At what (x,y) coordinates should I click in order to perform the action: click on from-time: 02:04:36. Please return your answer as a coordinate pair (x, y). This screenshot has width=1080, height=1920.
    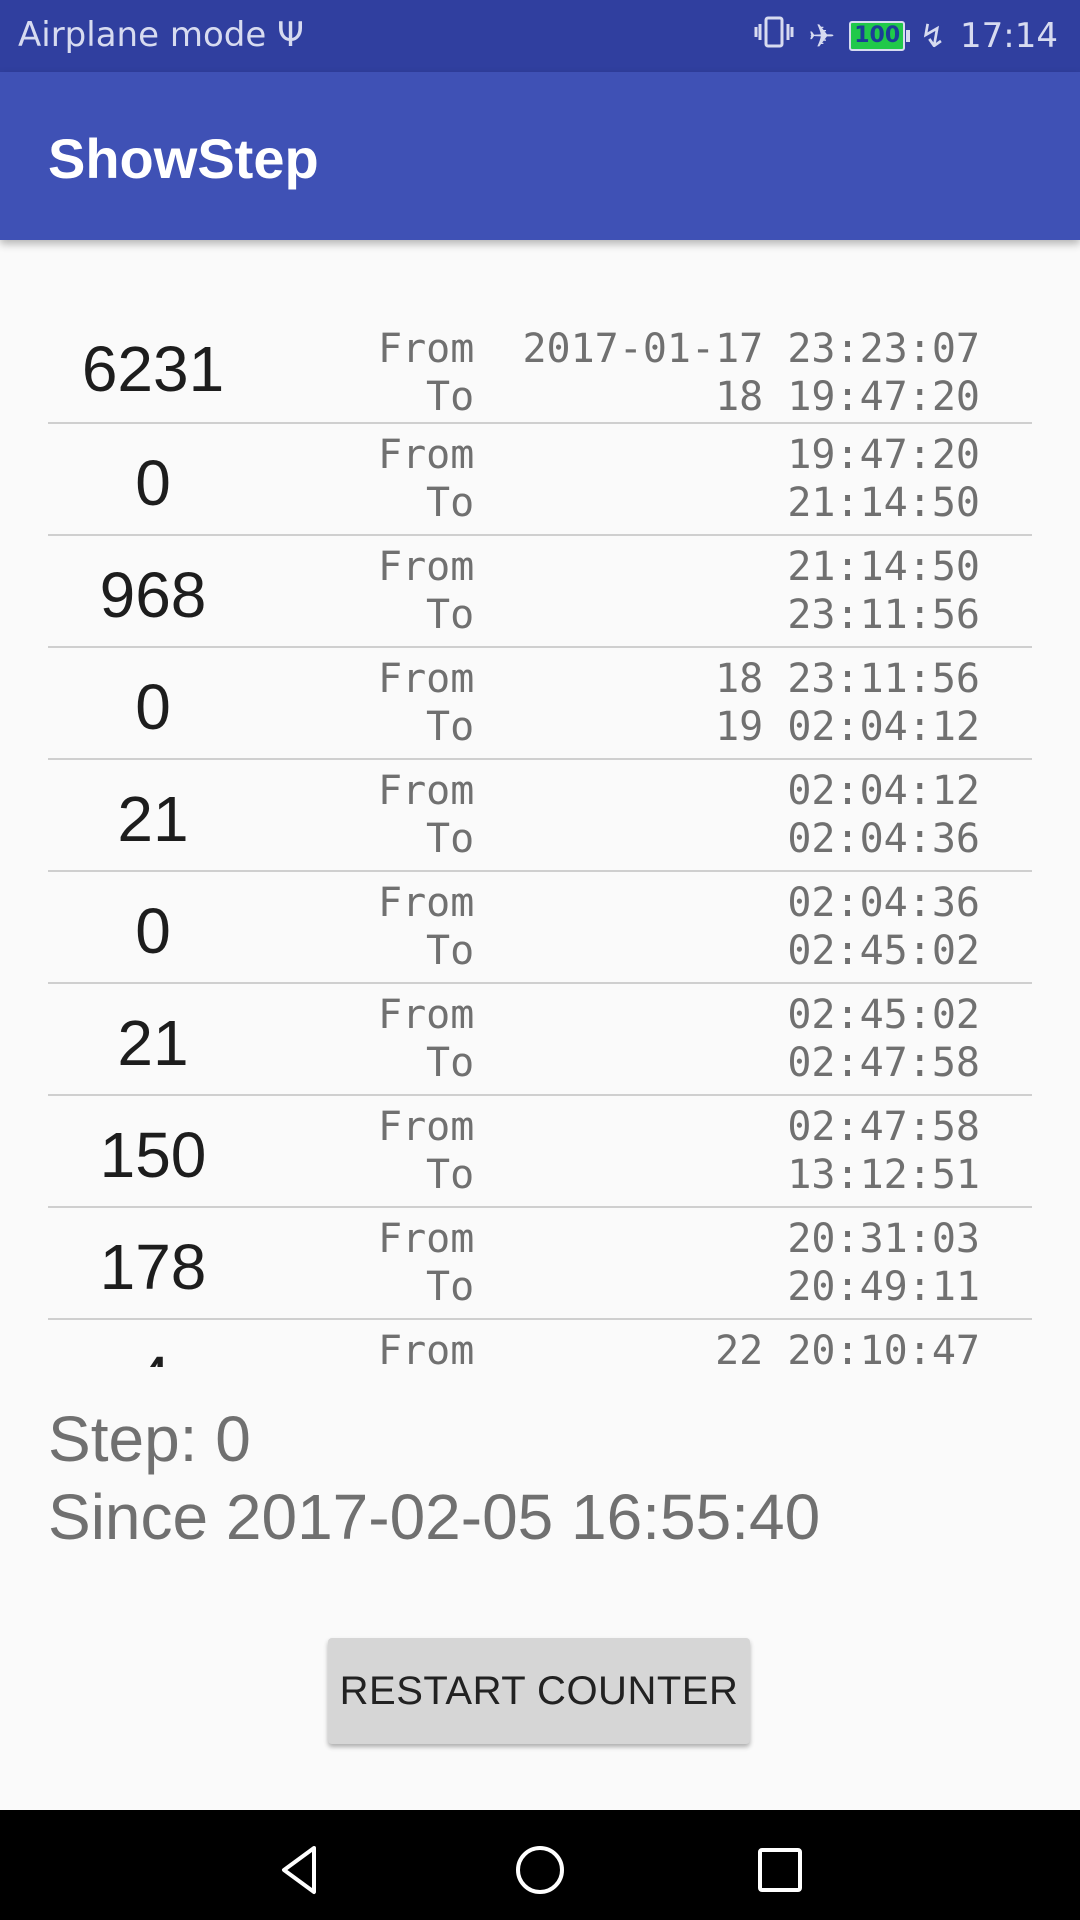
    Looking at the image, I should click on (883, 903).